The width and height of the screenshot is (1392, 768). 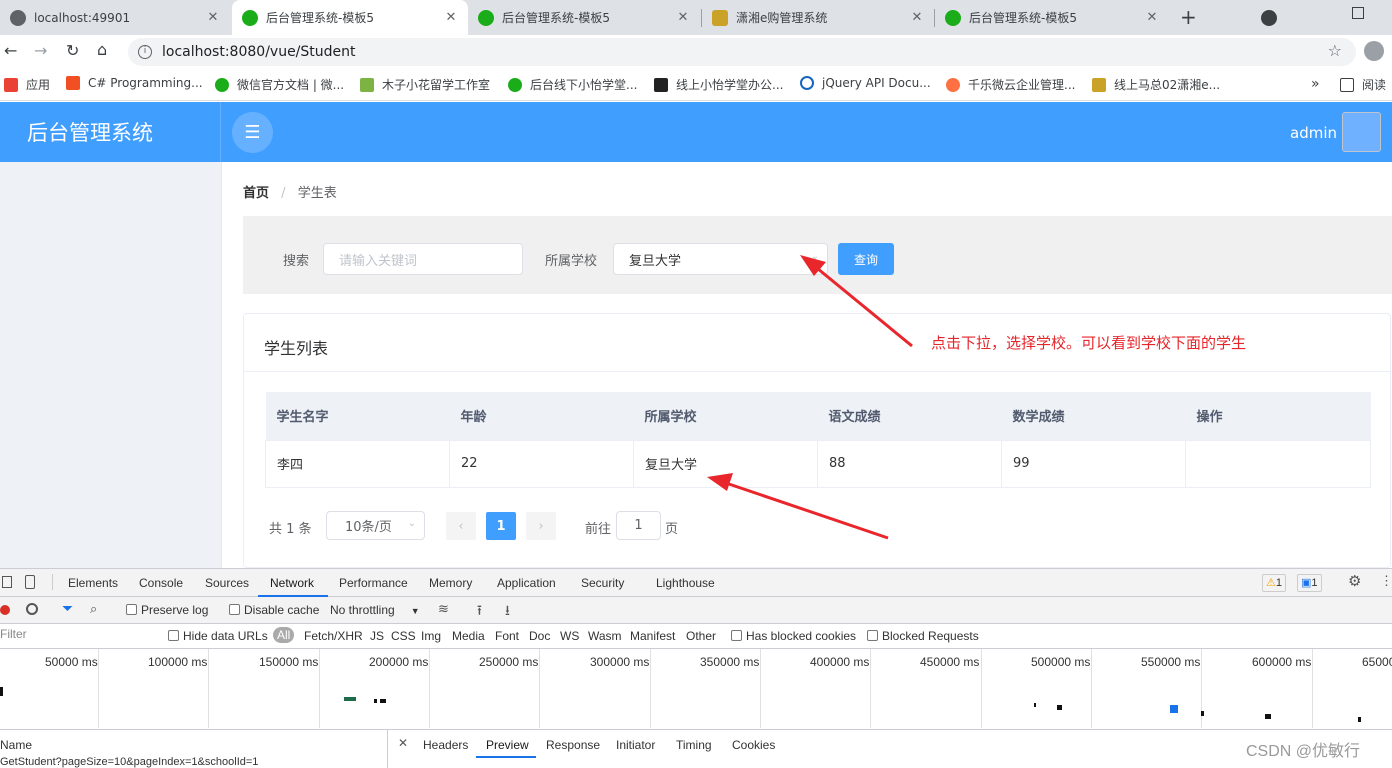 What do you see at coordinates (5, 610) in the screenshot?
I see `record-icon` at bounding box center [5, 610].